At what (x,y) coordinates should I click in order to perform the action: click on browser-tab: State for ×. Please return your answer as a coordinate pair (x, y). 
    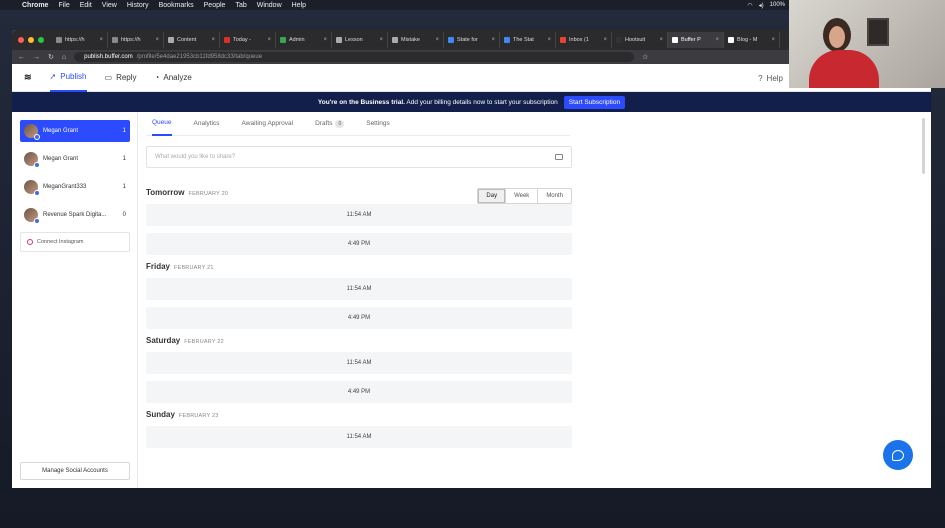
    Looking at the image, I should click on (472, 40).